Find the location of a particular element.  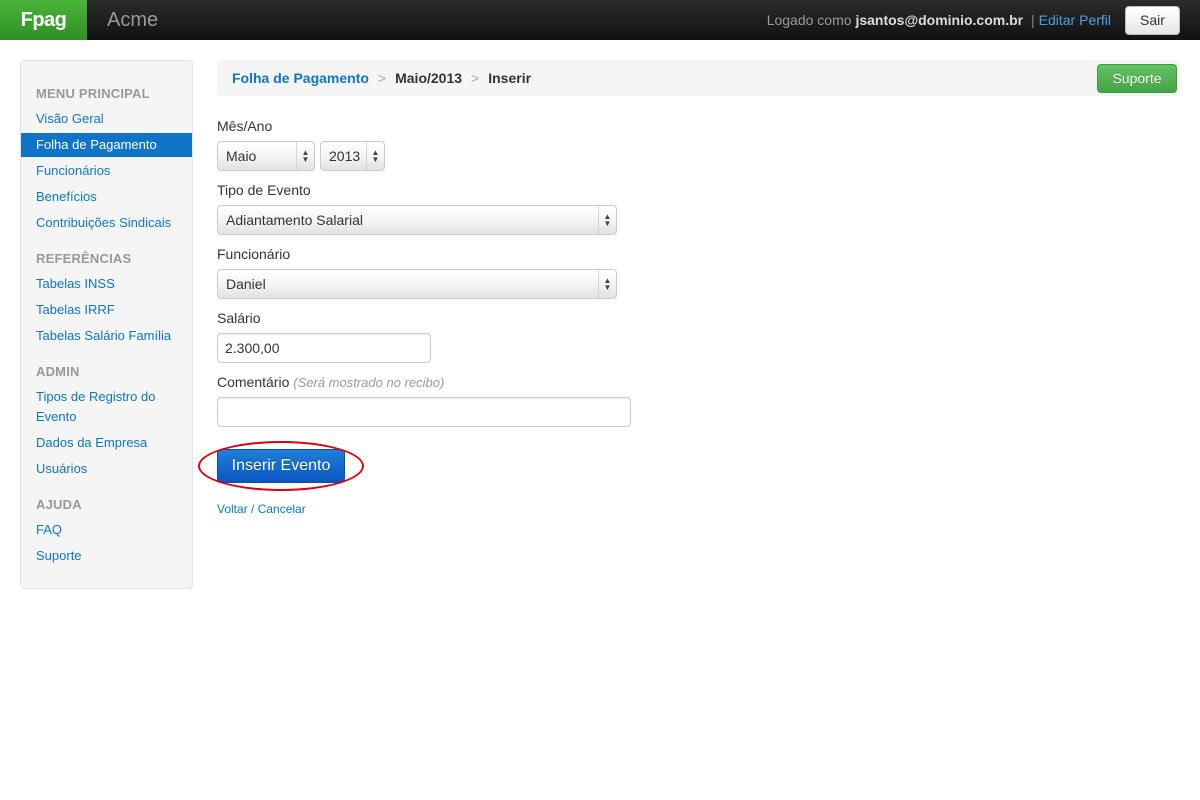

sidebar-header-help: AJUDA is located at coordinates (59, 504).